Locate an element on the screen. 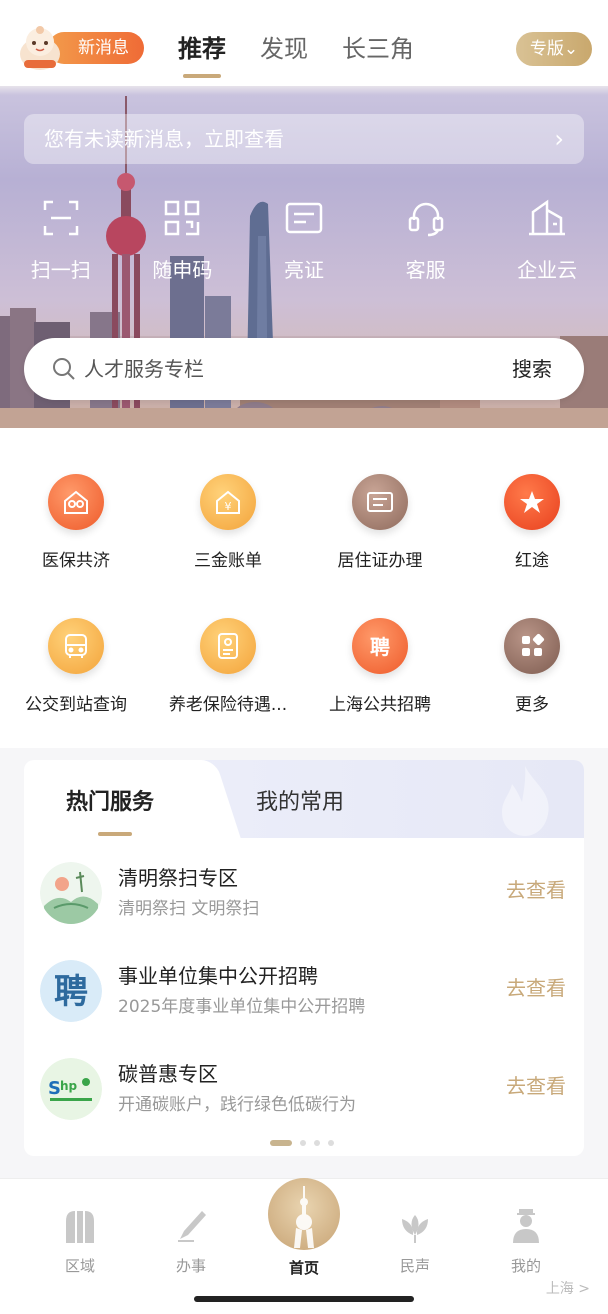  quick-action-label: 随申码 is located at coordinates (182, 270).